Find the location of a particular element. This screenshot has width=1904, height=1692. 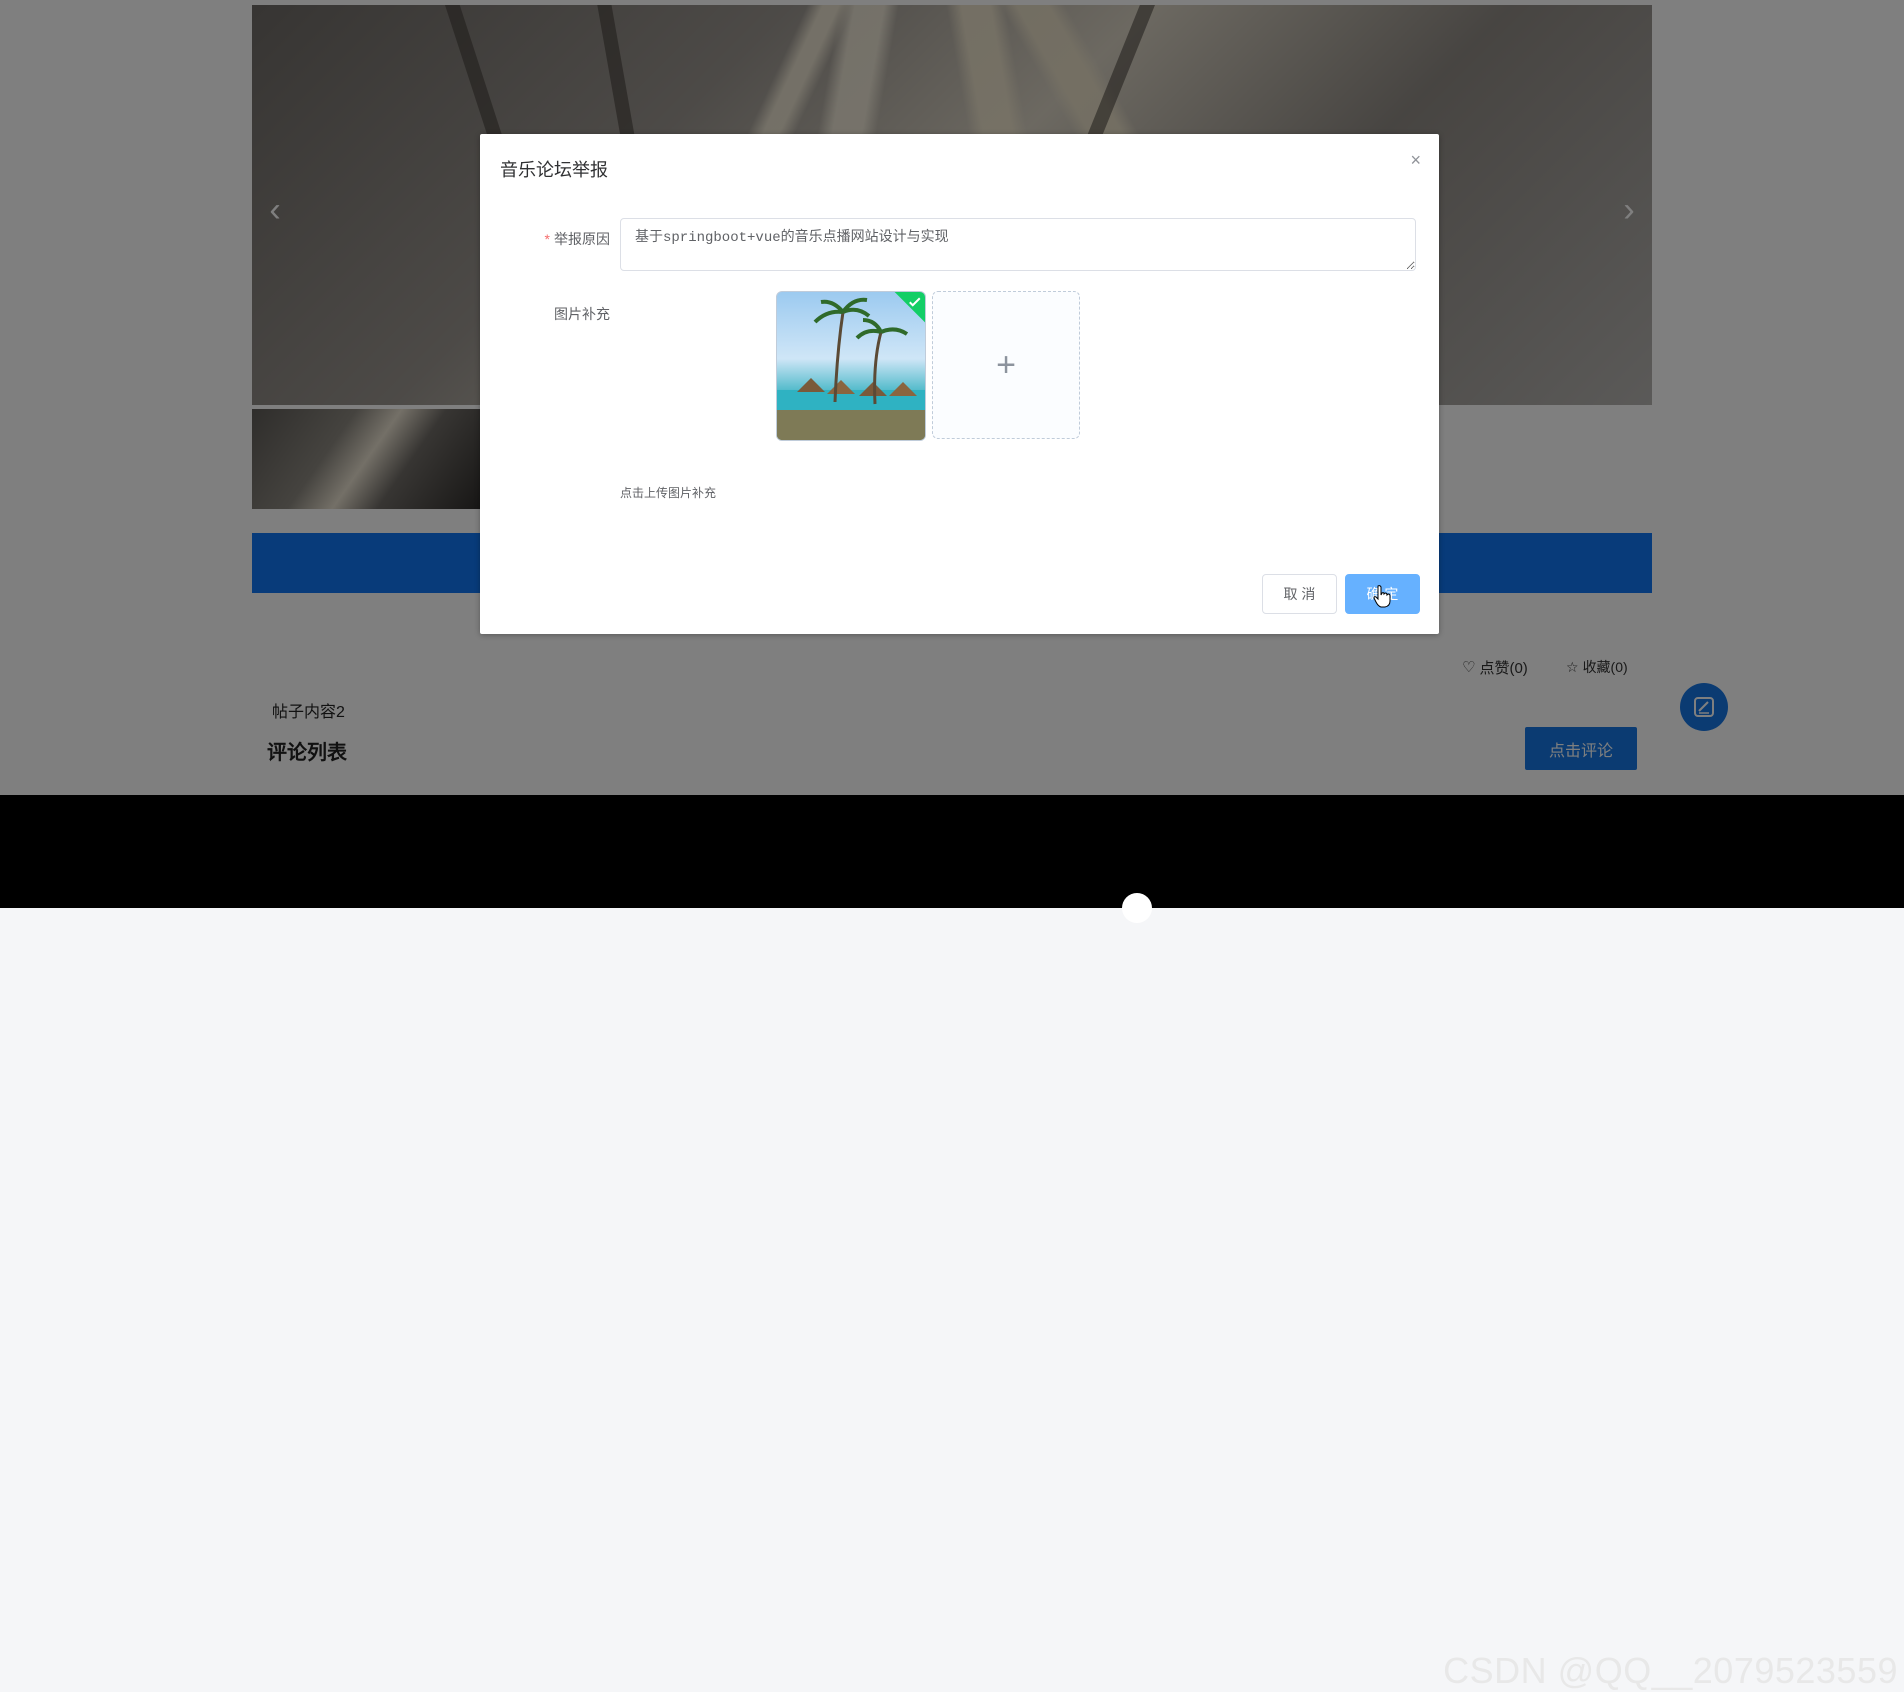

required-mark: * is located at coordinates (547, 239).